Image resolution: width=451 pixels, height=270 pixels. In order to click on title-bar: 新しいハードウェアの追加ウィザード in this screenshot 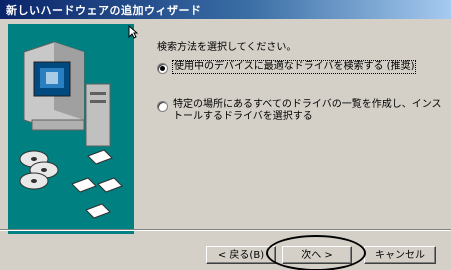, I will do `click(225, 9)`.